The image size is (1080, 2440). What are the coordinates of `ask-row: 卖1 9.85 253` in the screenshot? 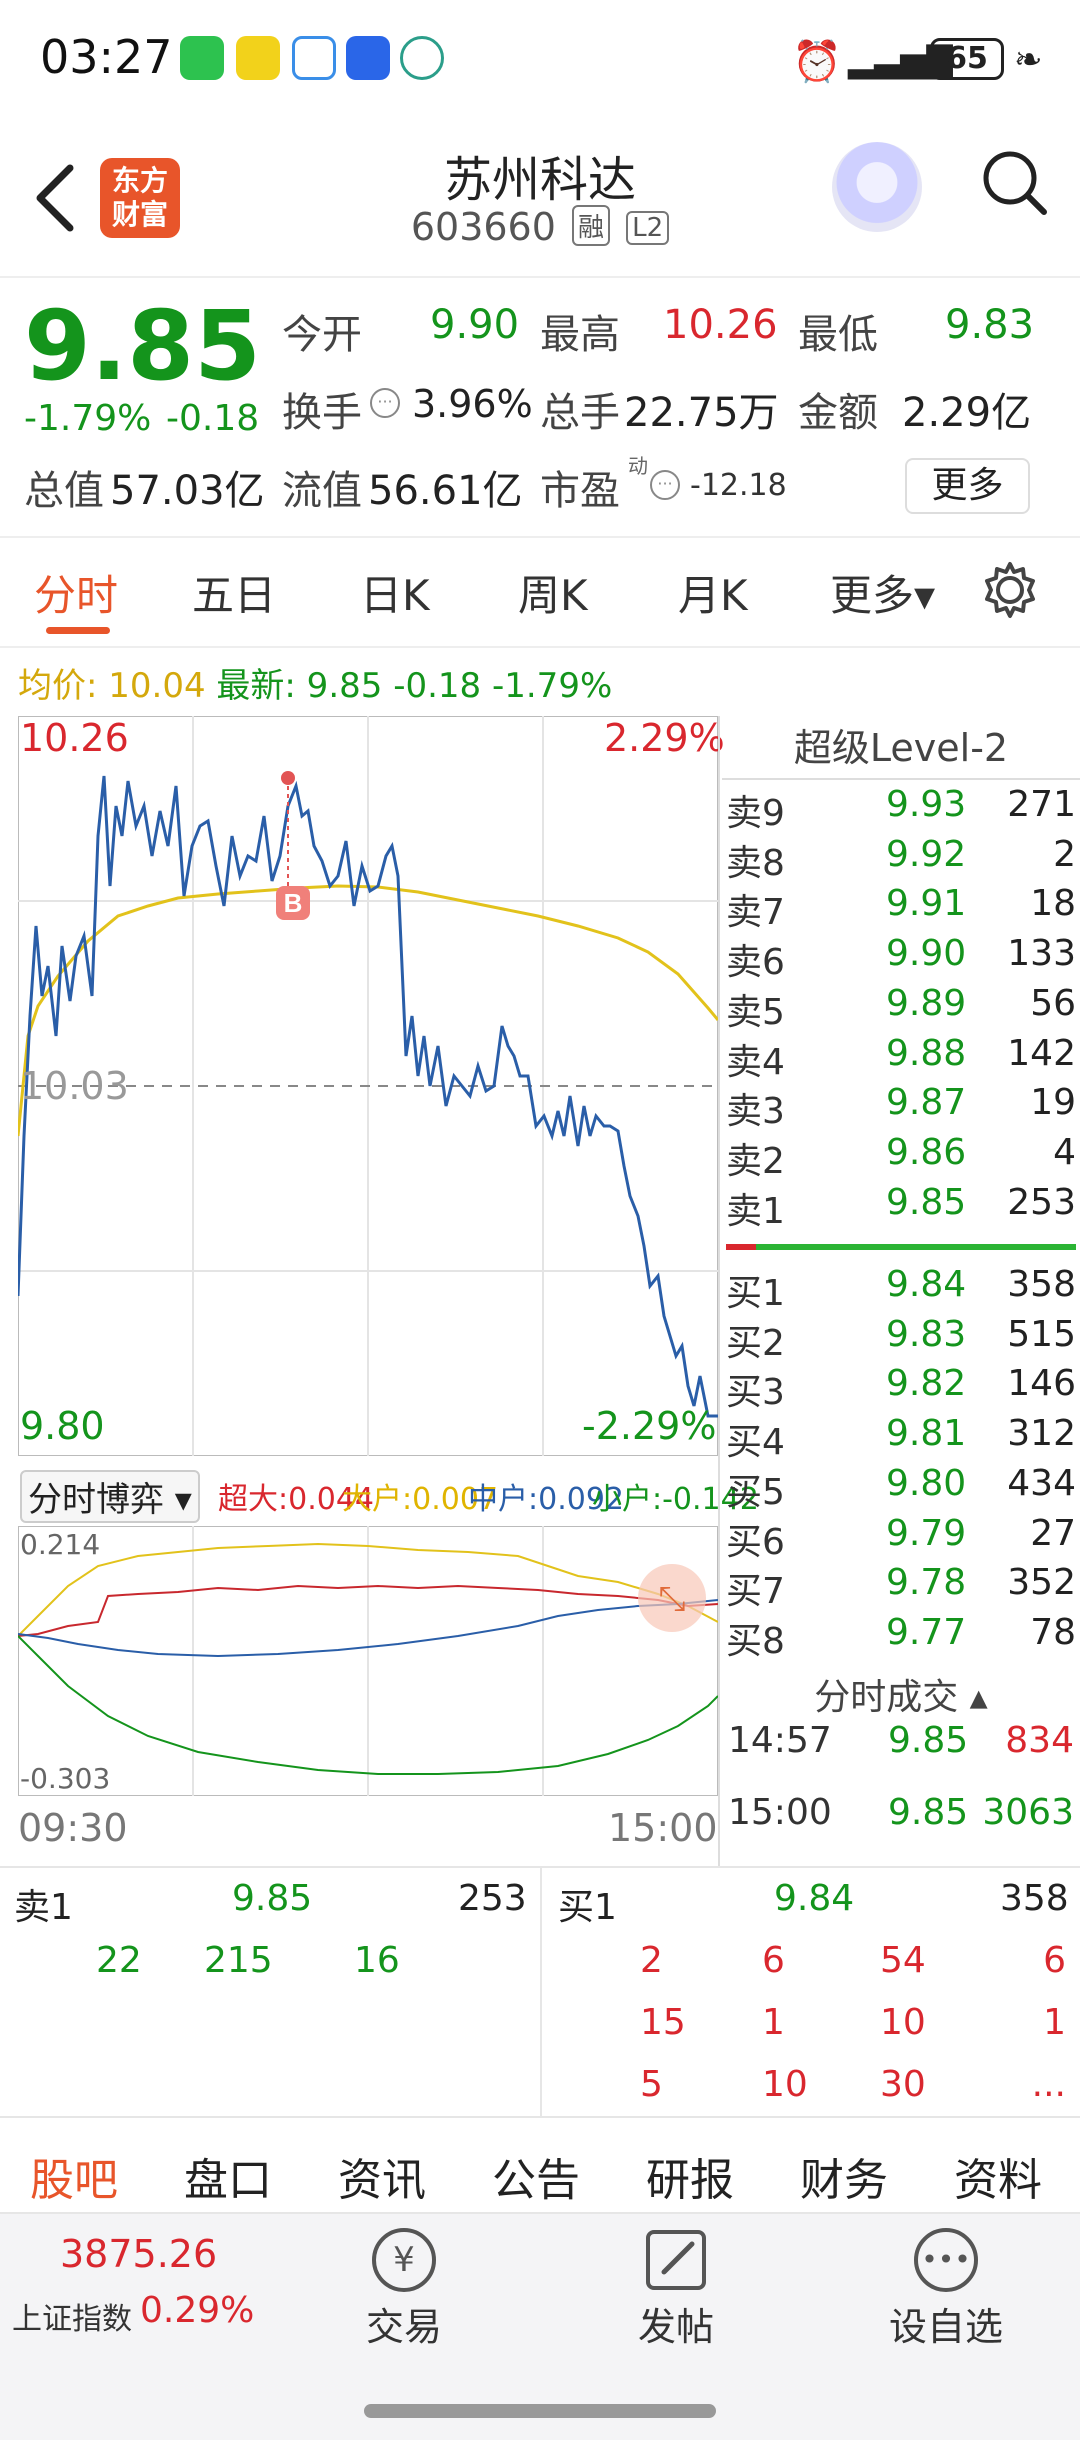 It's located at (901, 1207).